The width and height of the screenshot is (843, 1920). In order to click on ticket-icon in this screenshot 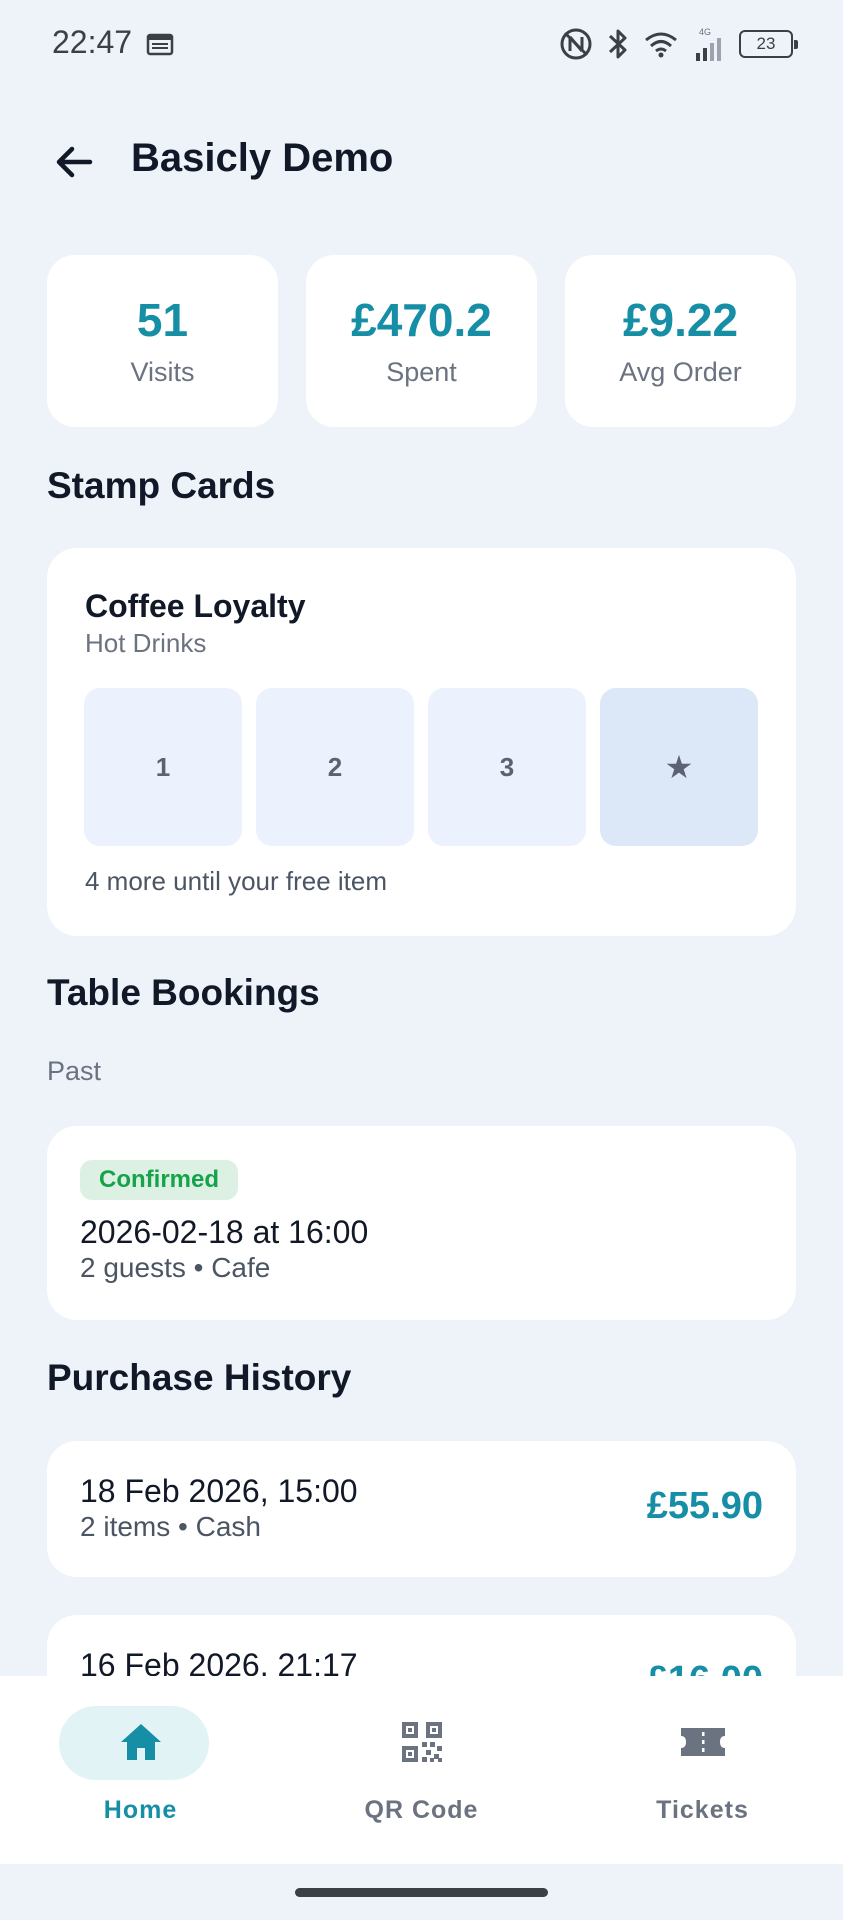, I will do `click(702, 1742)`.